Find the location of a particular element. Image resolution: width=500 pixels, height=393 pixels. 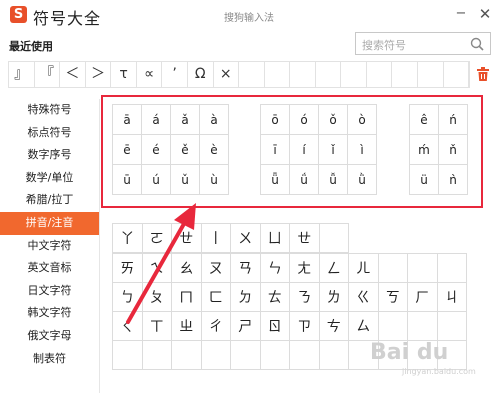

sidebar-item: 希腊/拉丁 is located at coordinates (49, 200).